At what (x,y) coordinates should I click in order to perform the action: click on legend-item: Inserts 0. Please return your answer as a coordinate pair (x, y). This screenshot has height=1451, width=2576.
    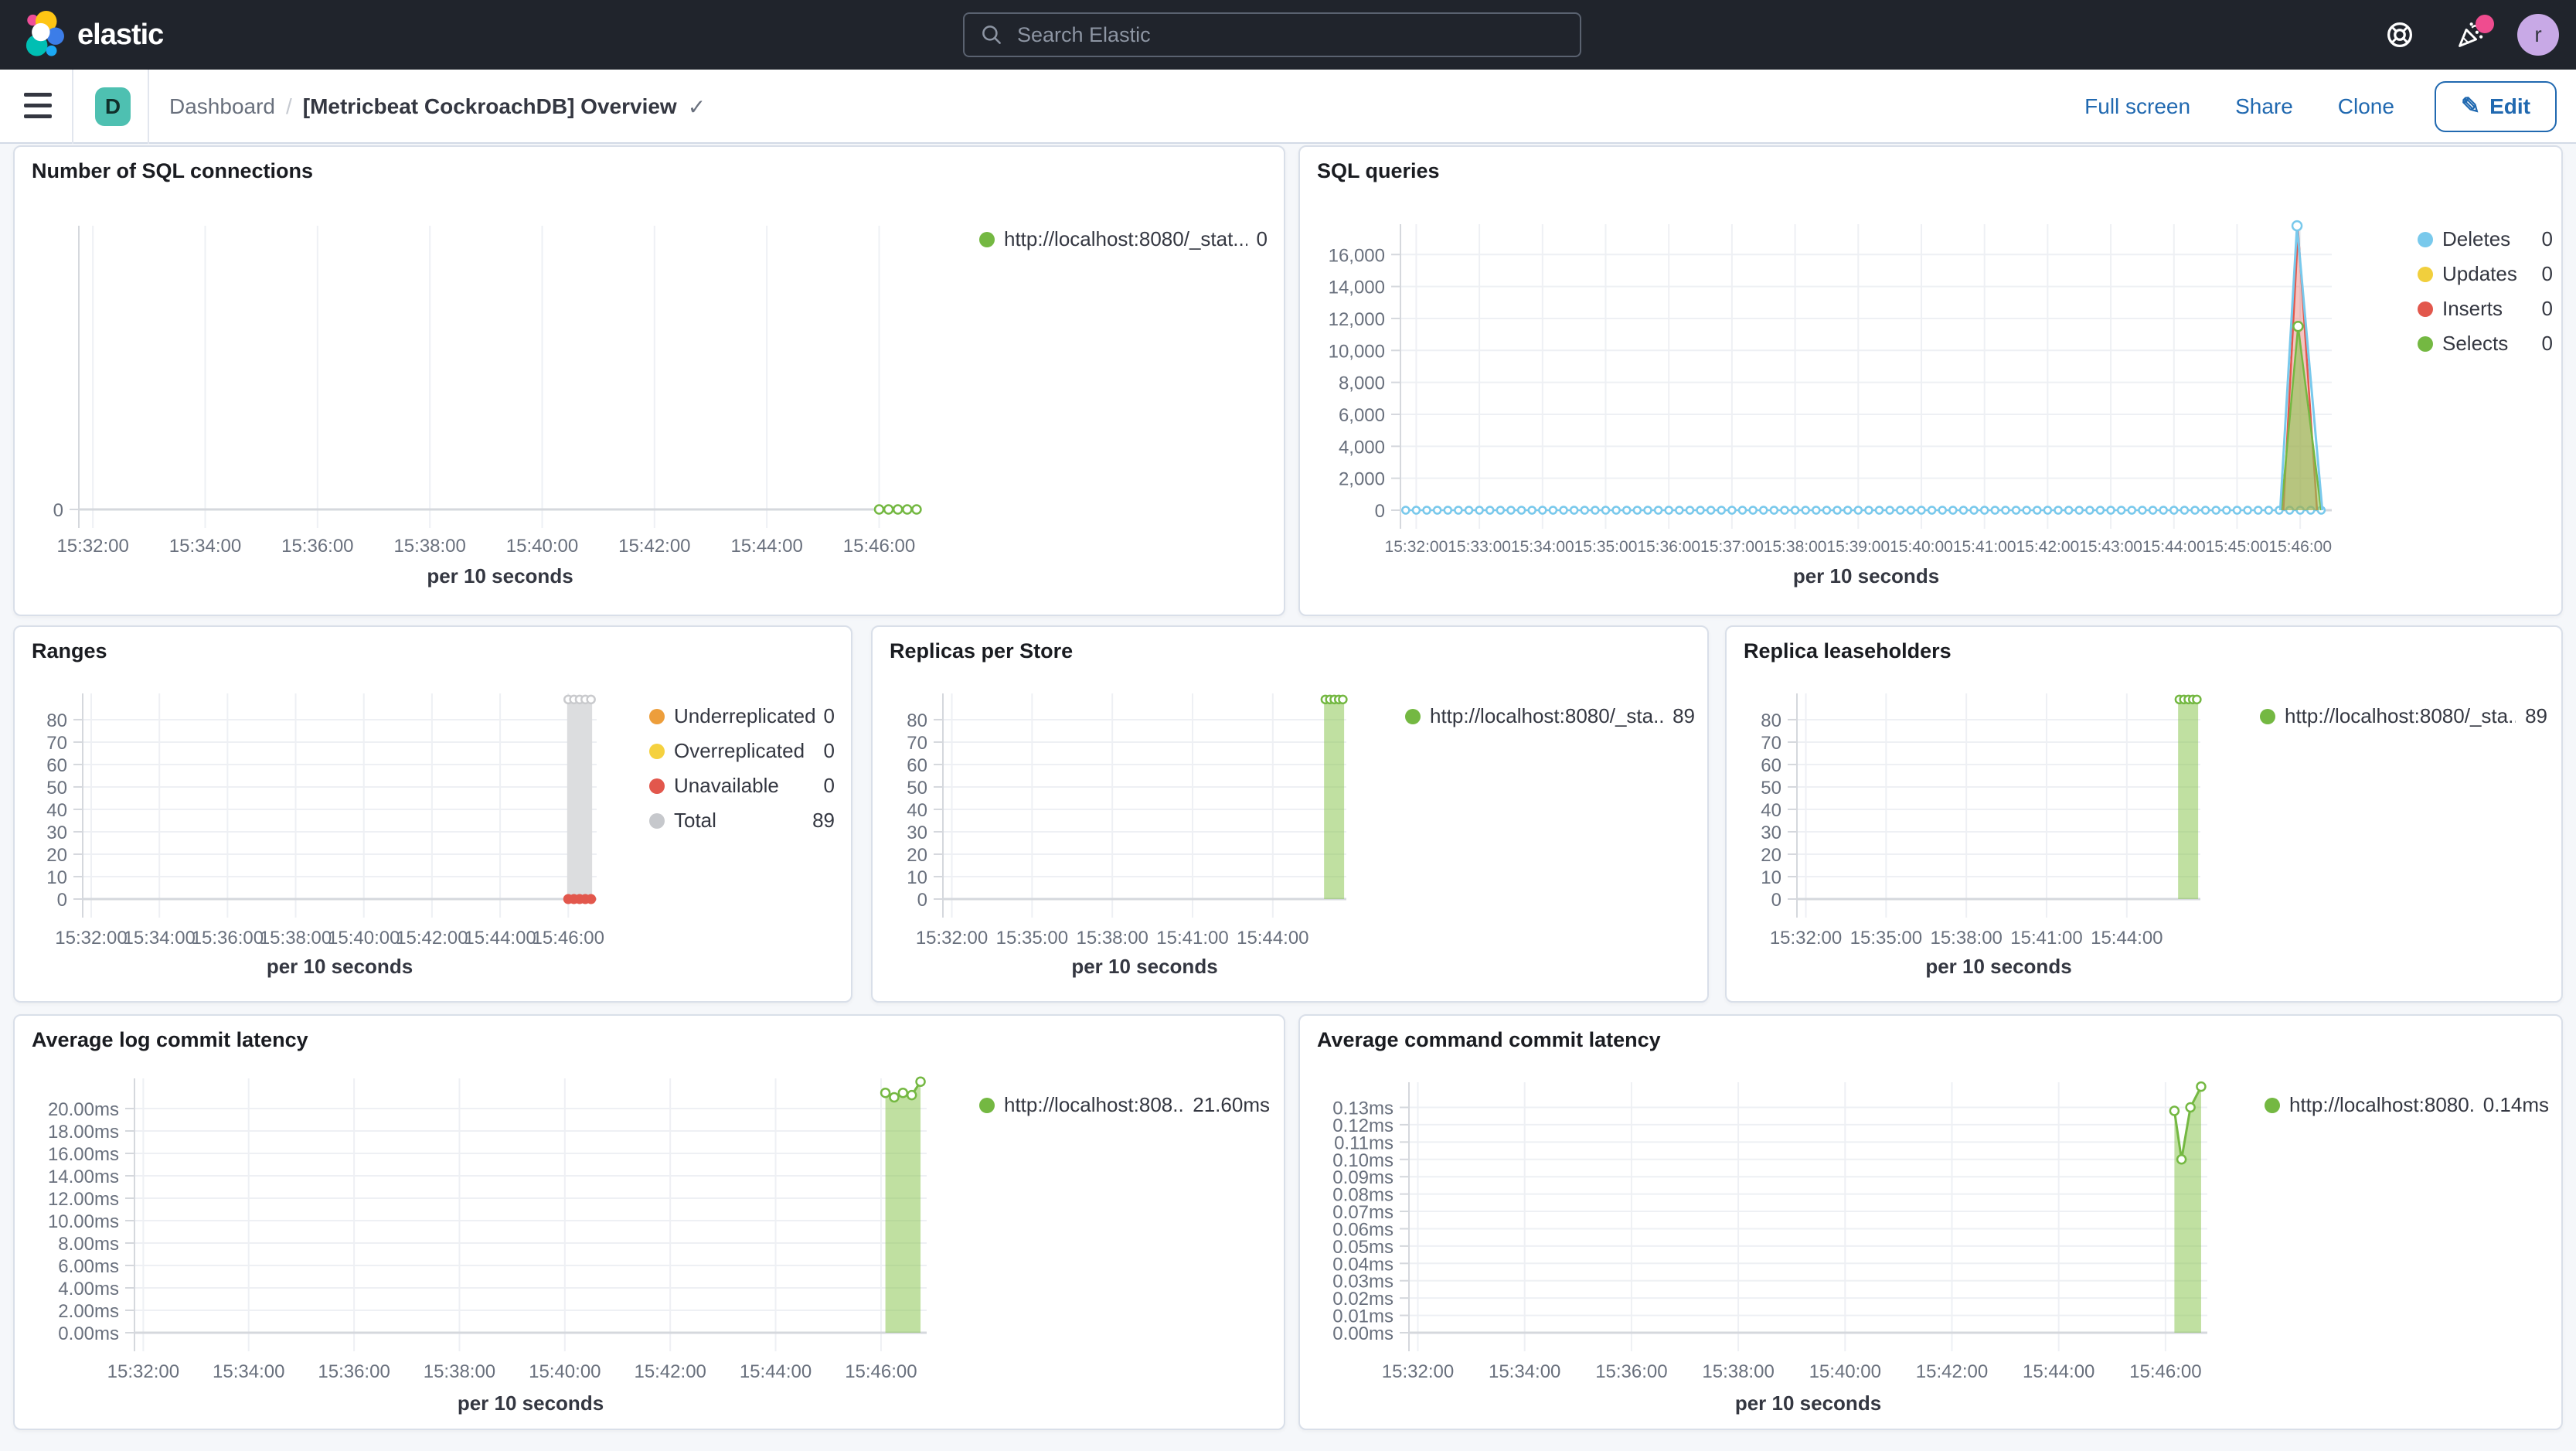
    Looking at the image, I should click on (2485, 309).